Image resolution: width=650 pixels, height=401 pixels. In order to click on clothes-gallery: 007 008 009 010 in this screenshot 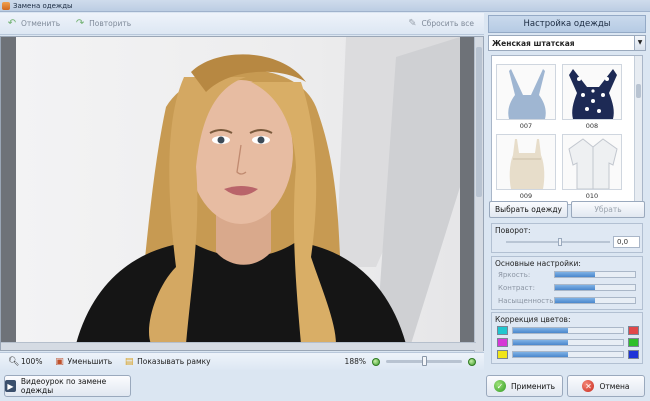, I will do `click(567, 130)`.